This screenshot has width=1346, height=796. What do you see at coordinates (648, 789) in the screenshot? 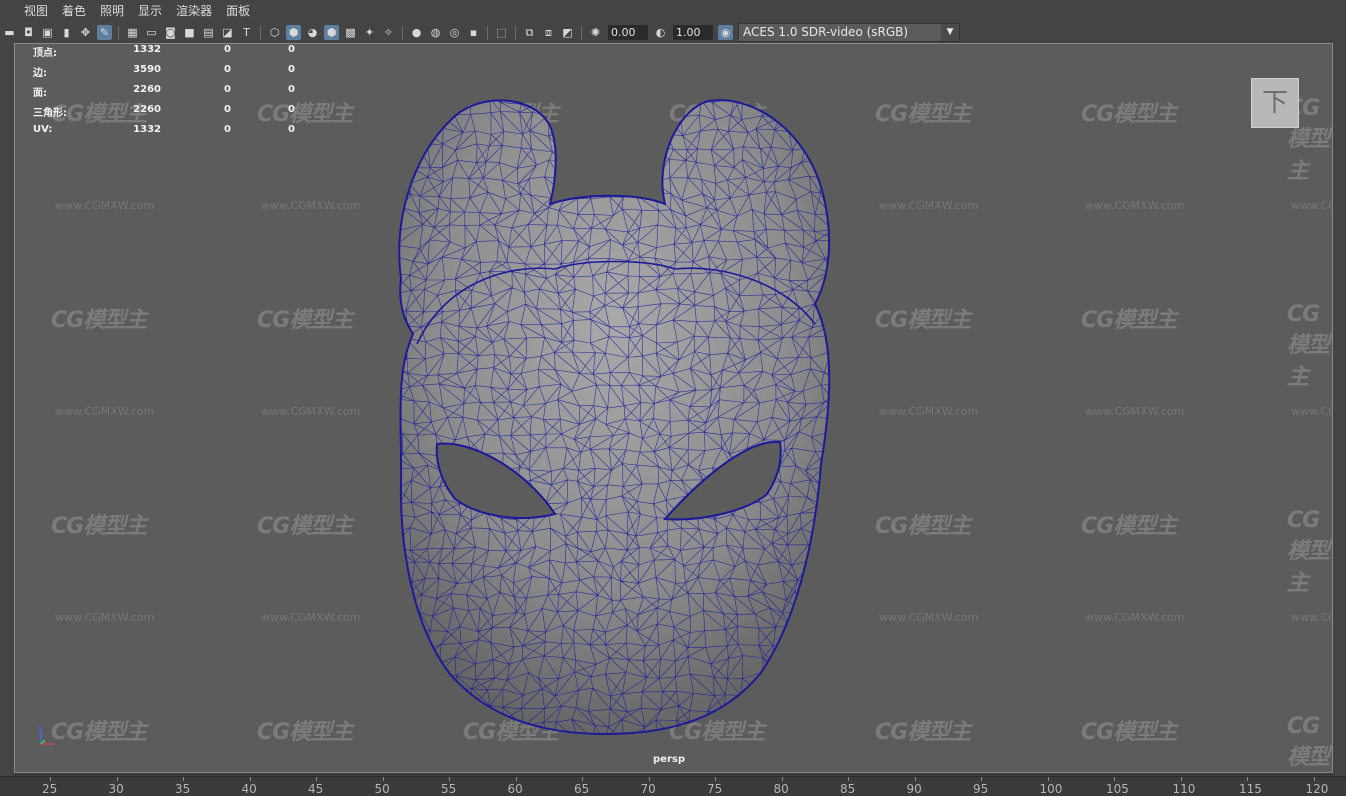
I see `ruler-tick-label: 70` at bounding box center [648, 789].